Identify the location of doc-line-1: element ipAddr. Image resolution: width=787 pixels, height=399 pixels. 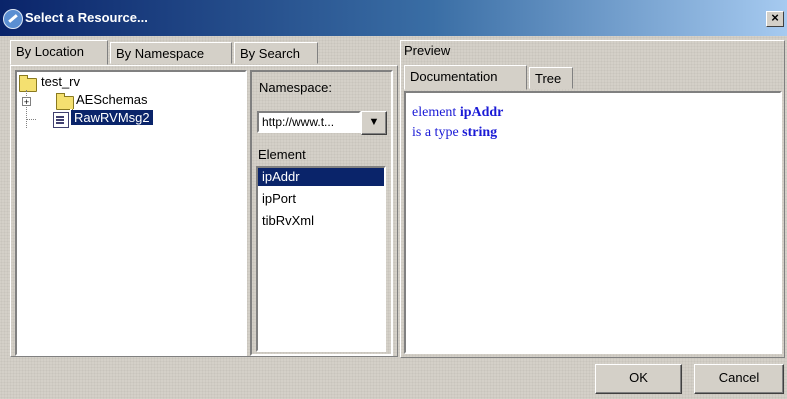
(458, 112).